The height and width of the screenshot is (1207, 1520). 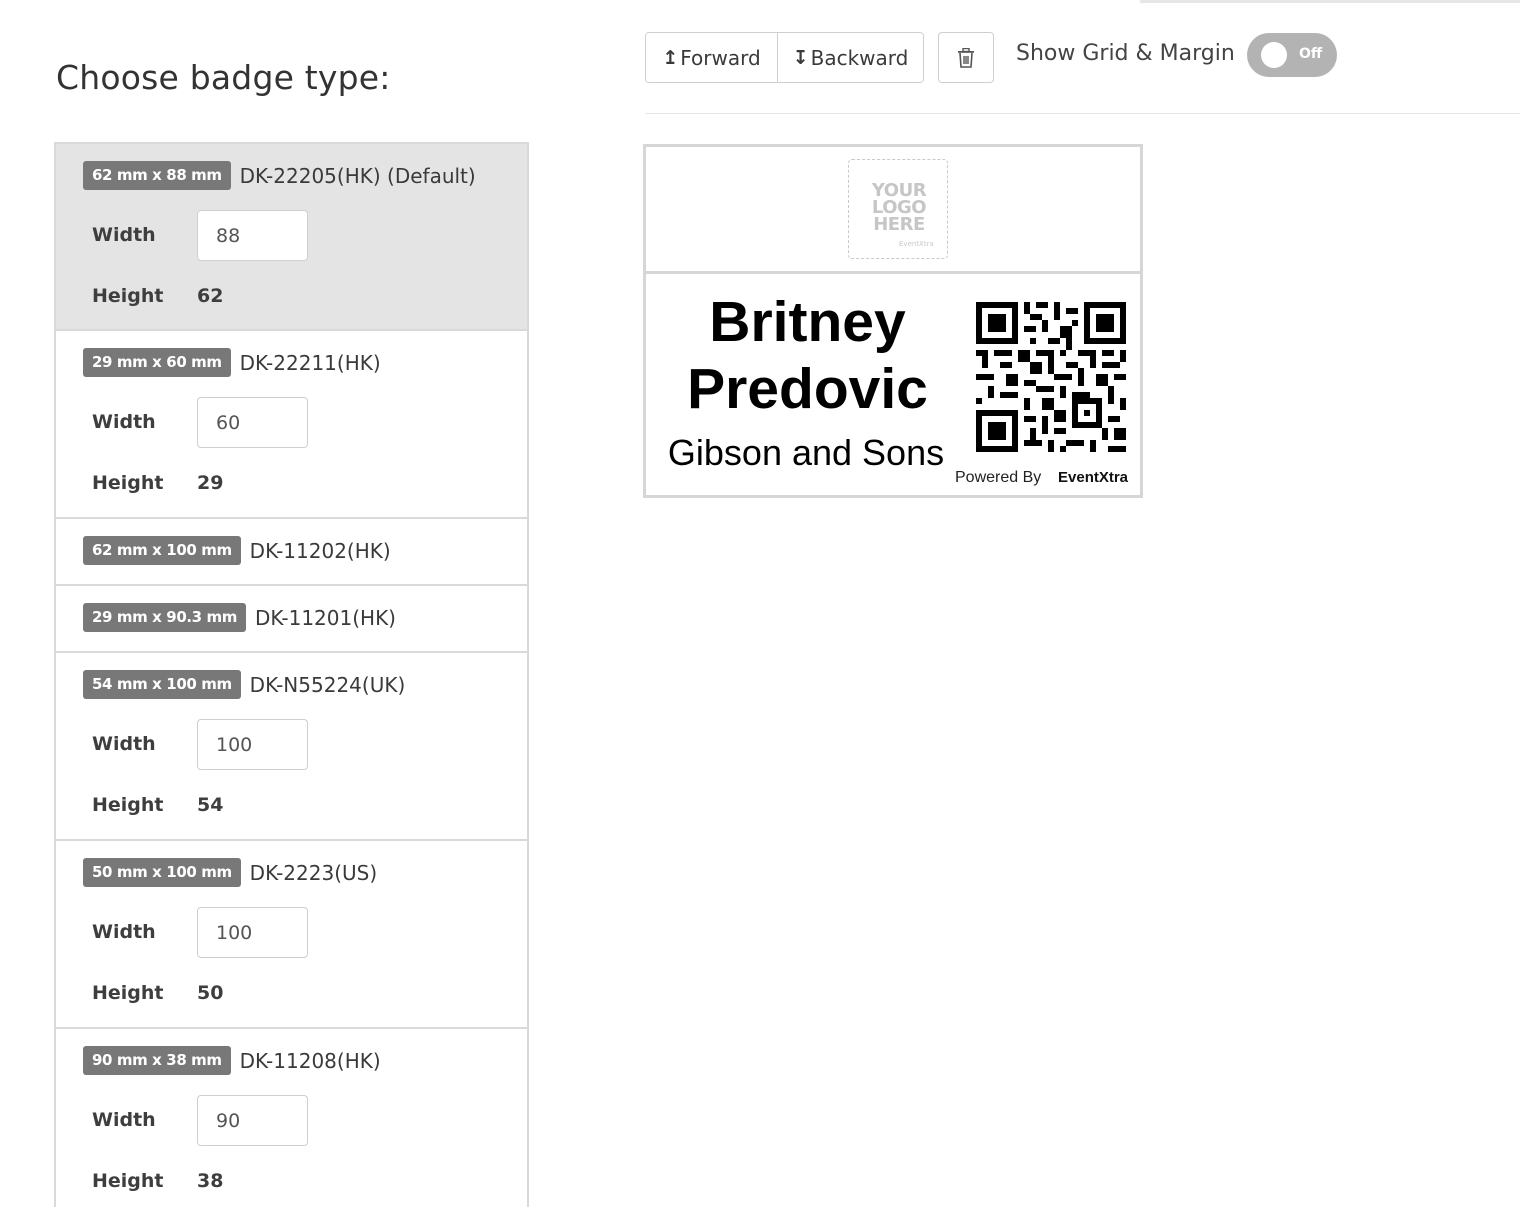 I want to click on forward-label: Forward, so click(x=720, y=57).